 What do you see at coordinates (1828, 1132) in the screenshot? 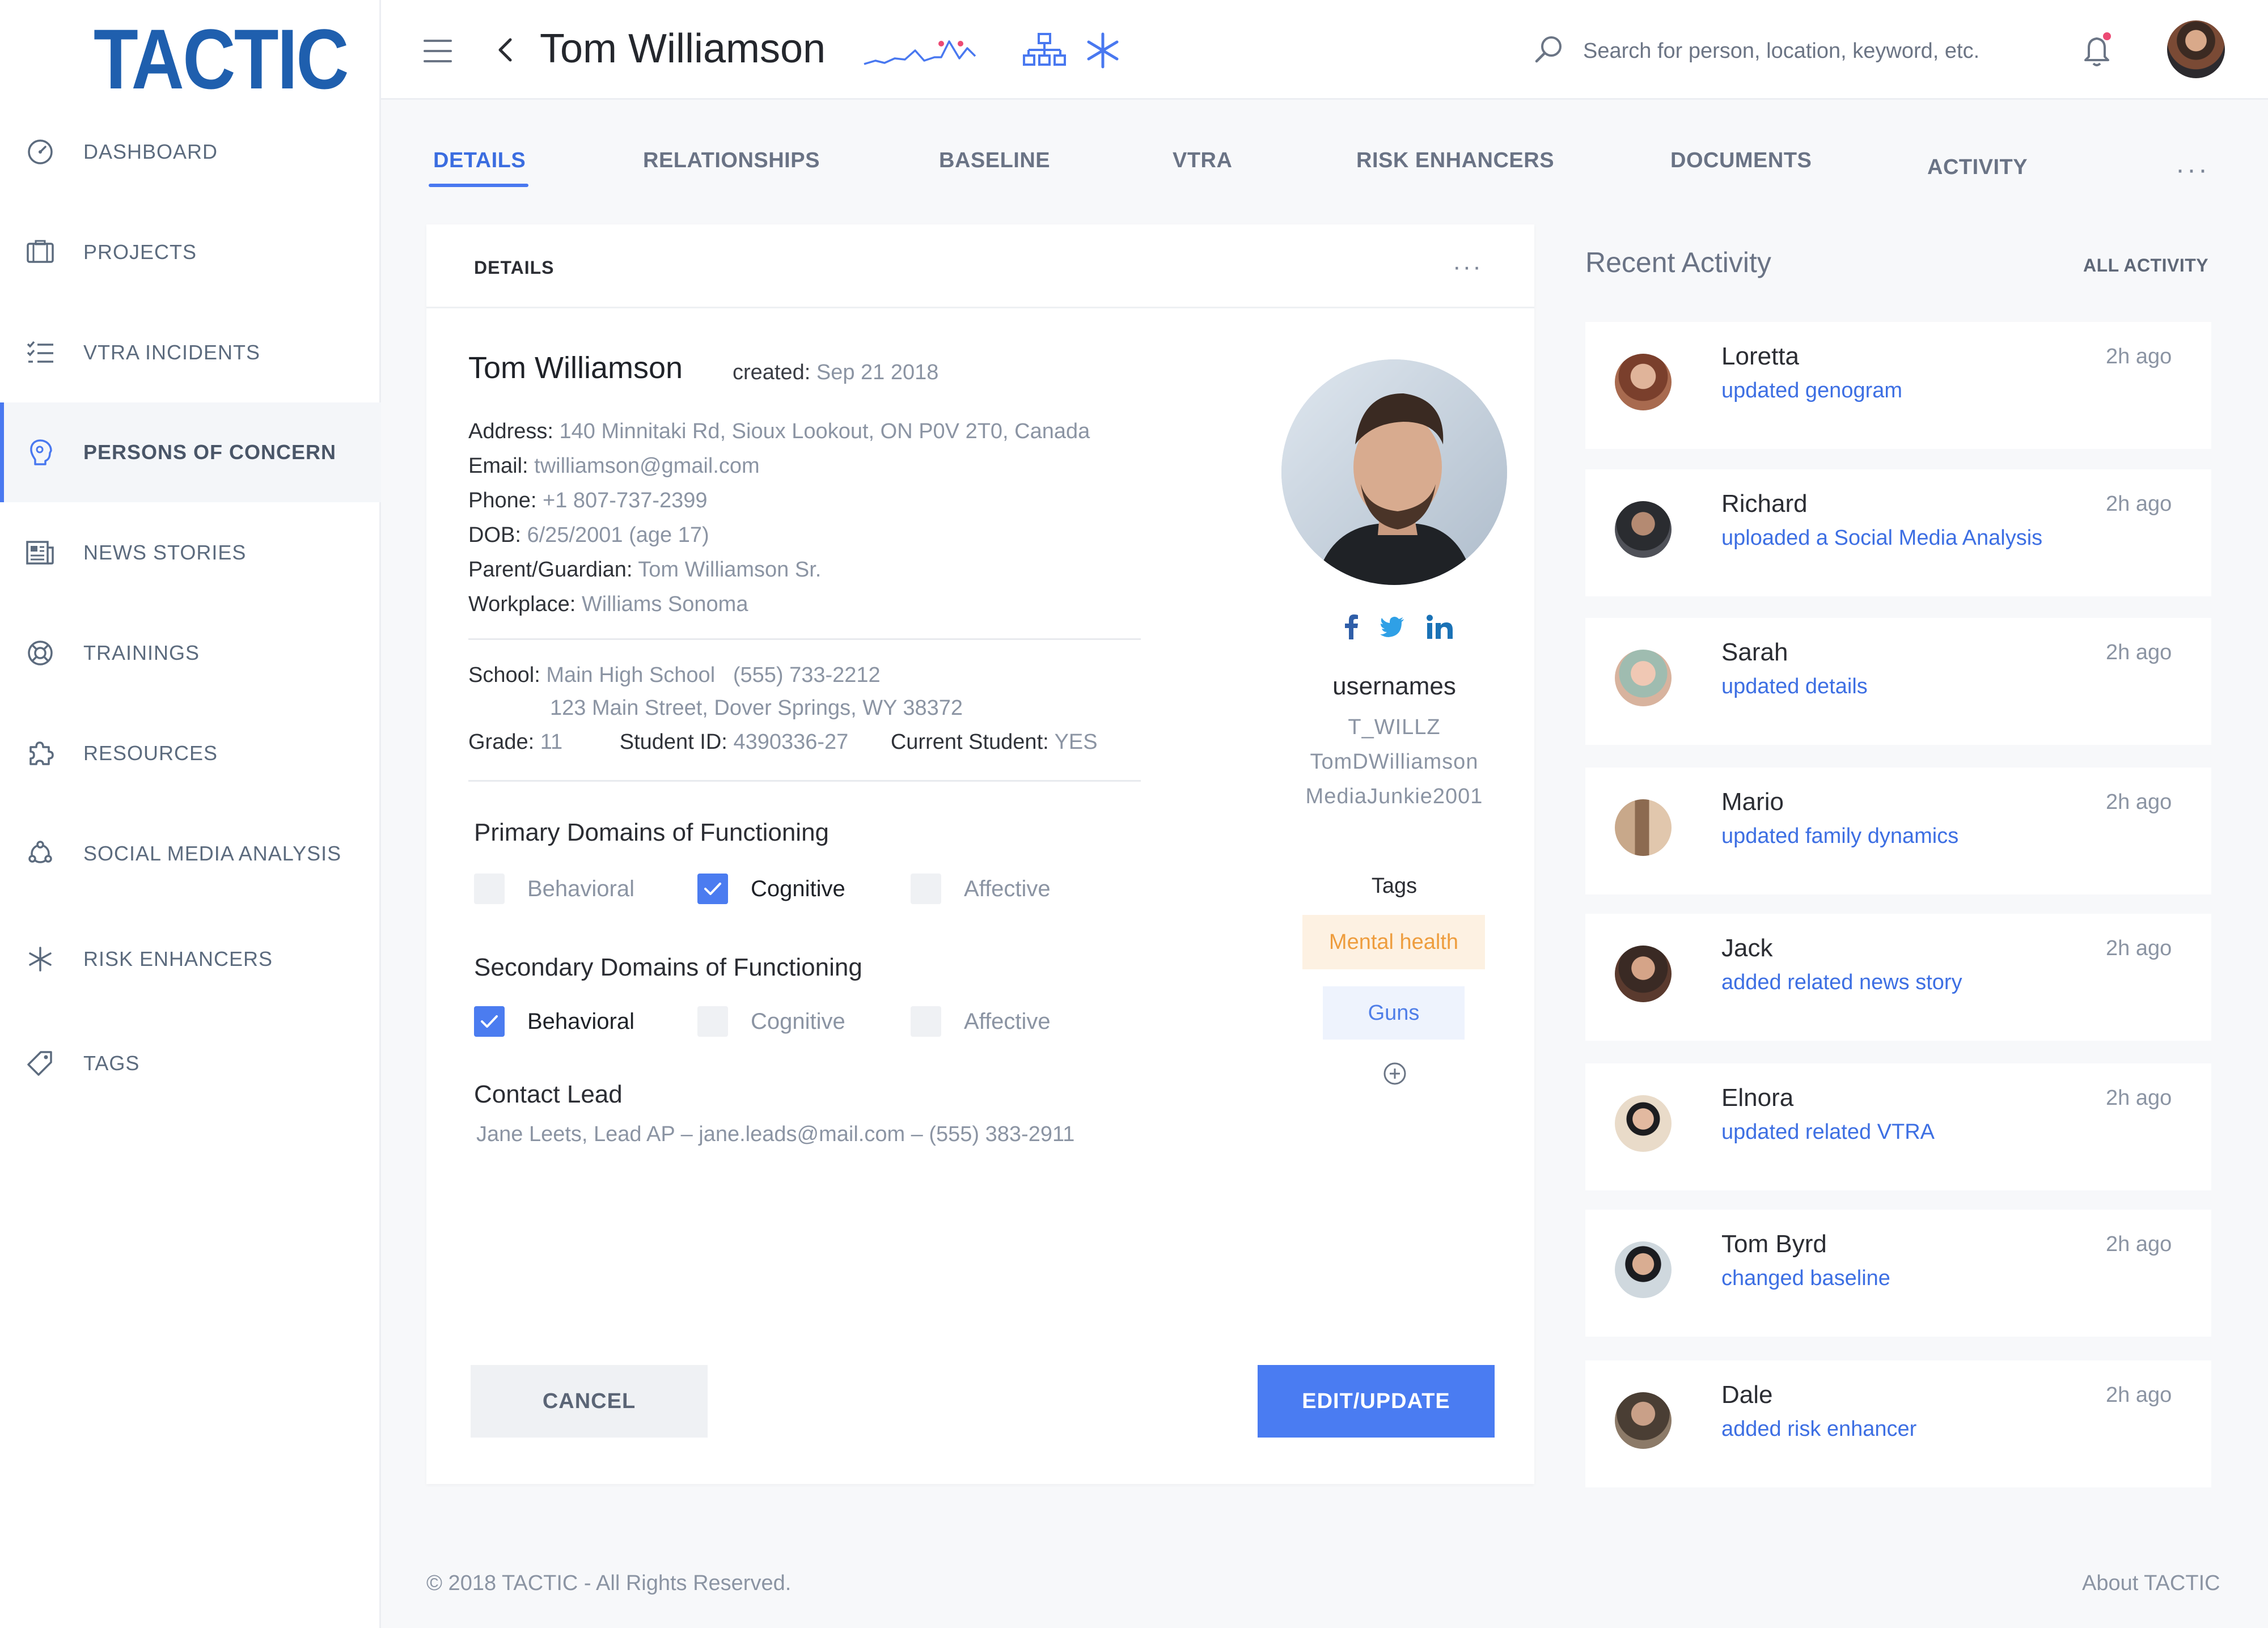
I see `activity-action-link: updated related VTRA` at bounding box center [1828, 1132].